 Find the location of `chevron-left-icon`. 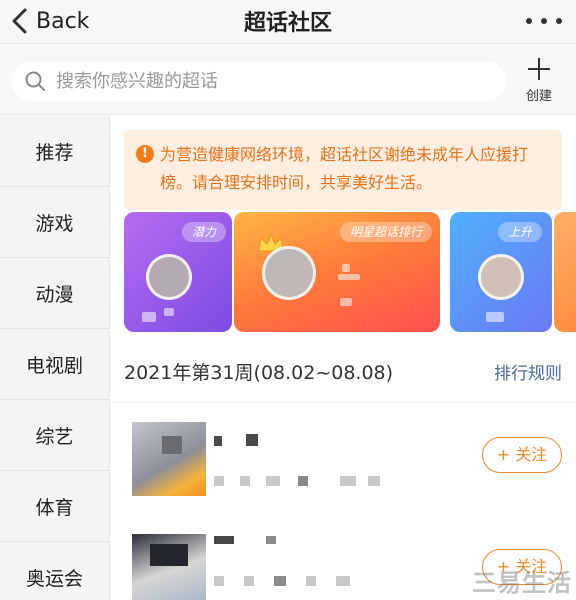

chevron-left-icon is located at coordinates (19, 21).